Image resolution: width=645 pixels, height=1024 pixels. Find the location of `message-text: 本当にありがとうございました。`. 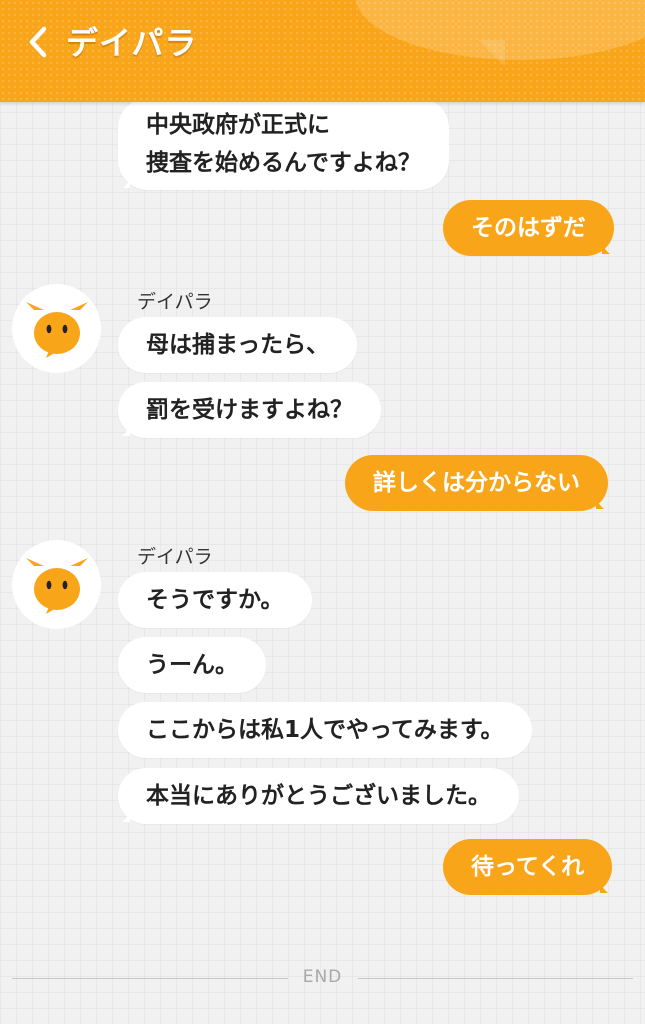

message-text: 本当にありがとうございました。 is located at coordinates (318, 796).